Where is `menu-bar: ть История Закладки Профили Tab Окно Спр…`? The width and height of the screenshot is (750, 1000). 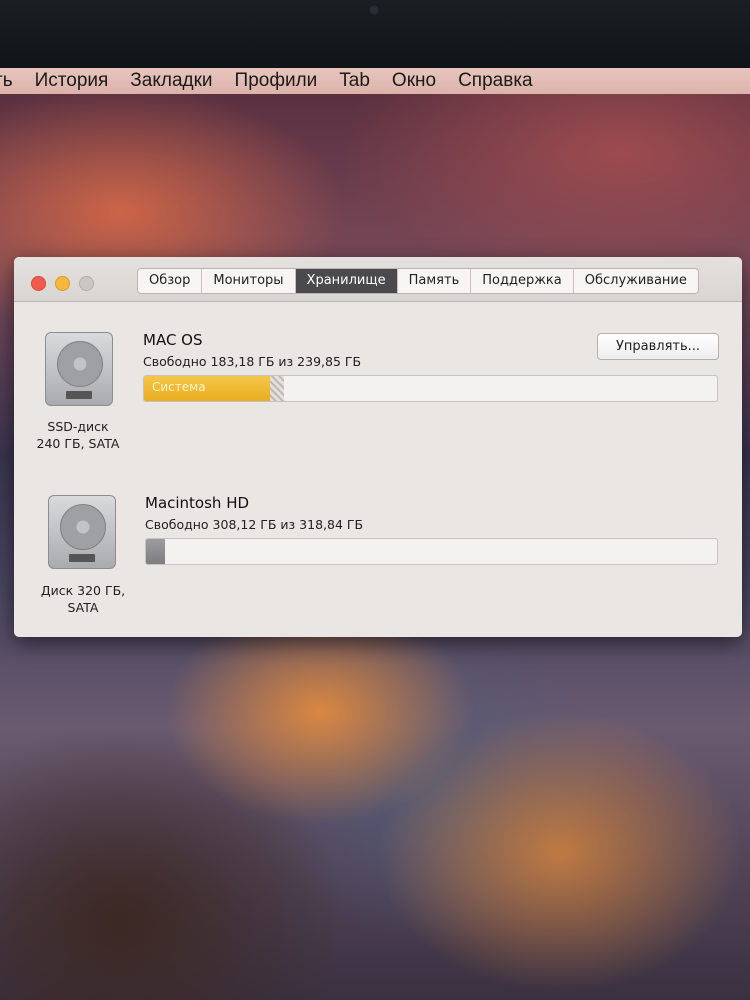
menu-bar: ть История Закладки Профили Tab Окно Спр… is located at coordinates (375, 81).